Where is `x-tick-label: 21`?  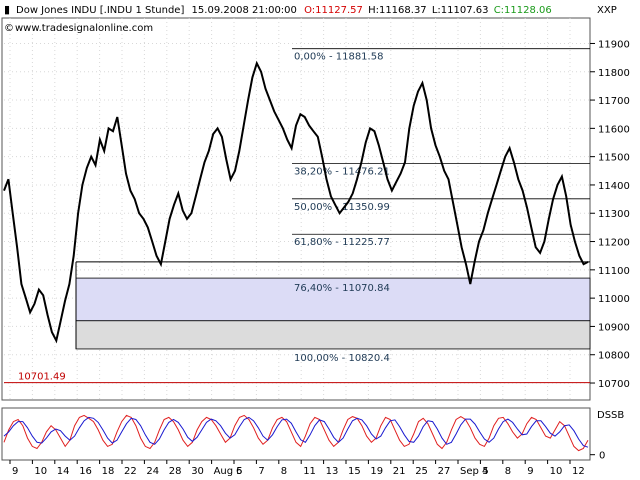
x-tick-label: 21 is located at coordinates (399, 471).